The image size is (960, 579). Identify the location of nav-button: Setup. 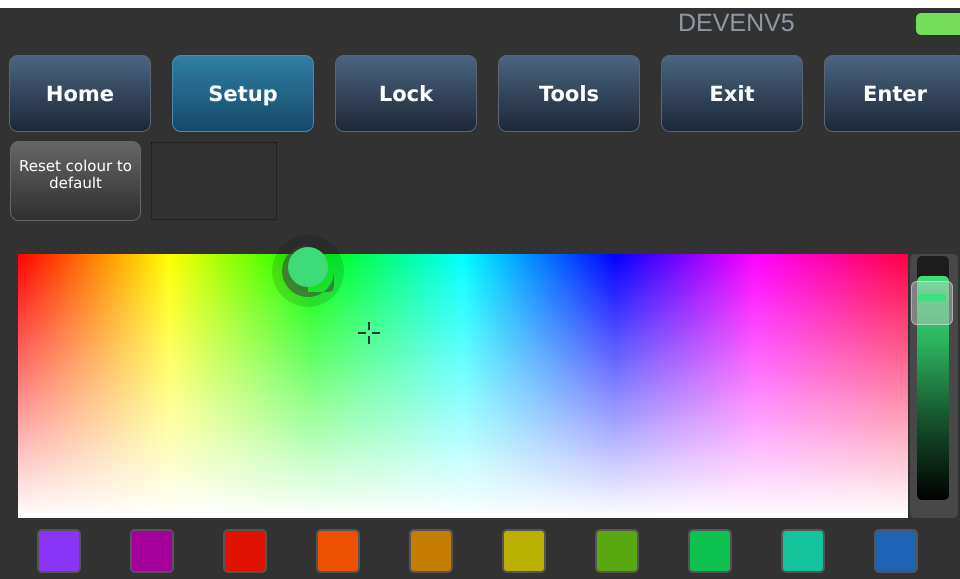
(243, 93).